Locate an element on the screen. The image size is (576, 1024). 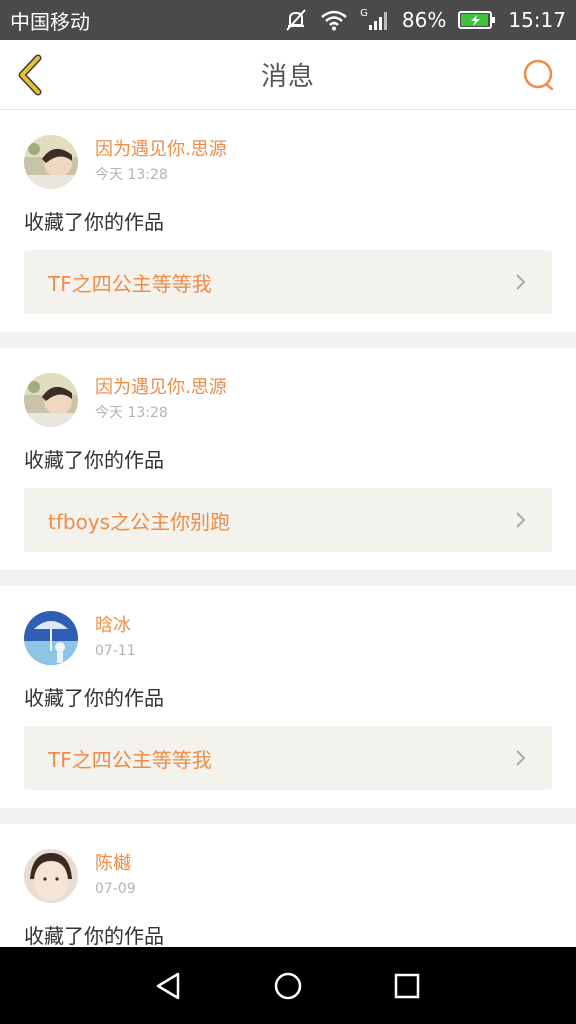
nav-home-button is located at coordinates (288, 986).